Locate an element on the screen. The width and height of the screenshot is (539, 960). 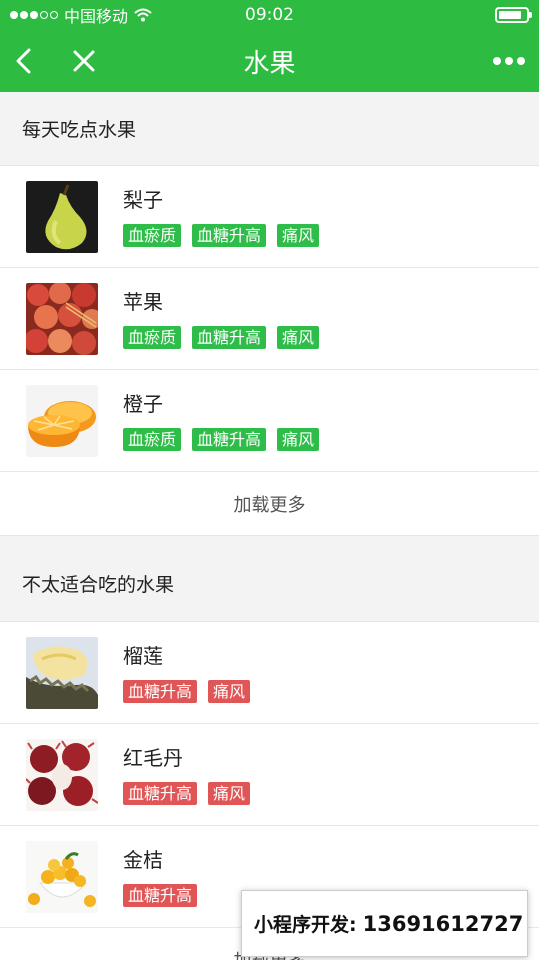
more-dots-icon is located at coordinates (509, 61).